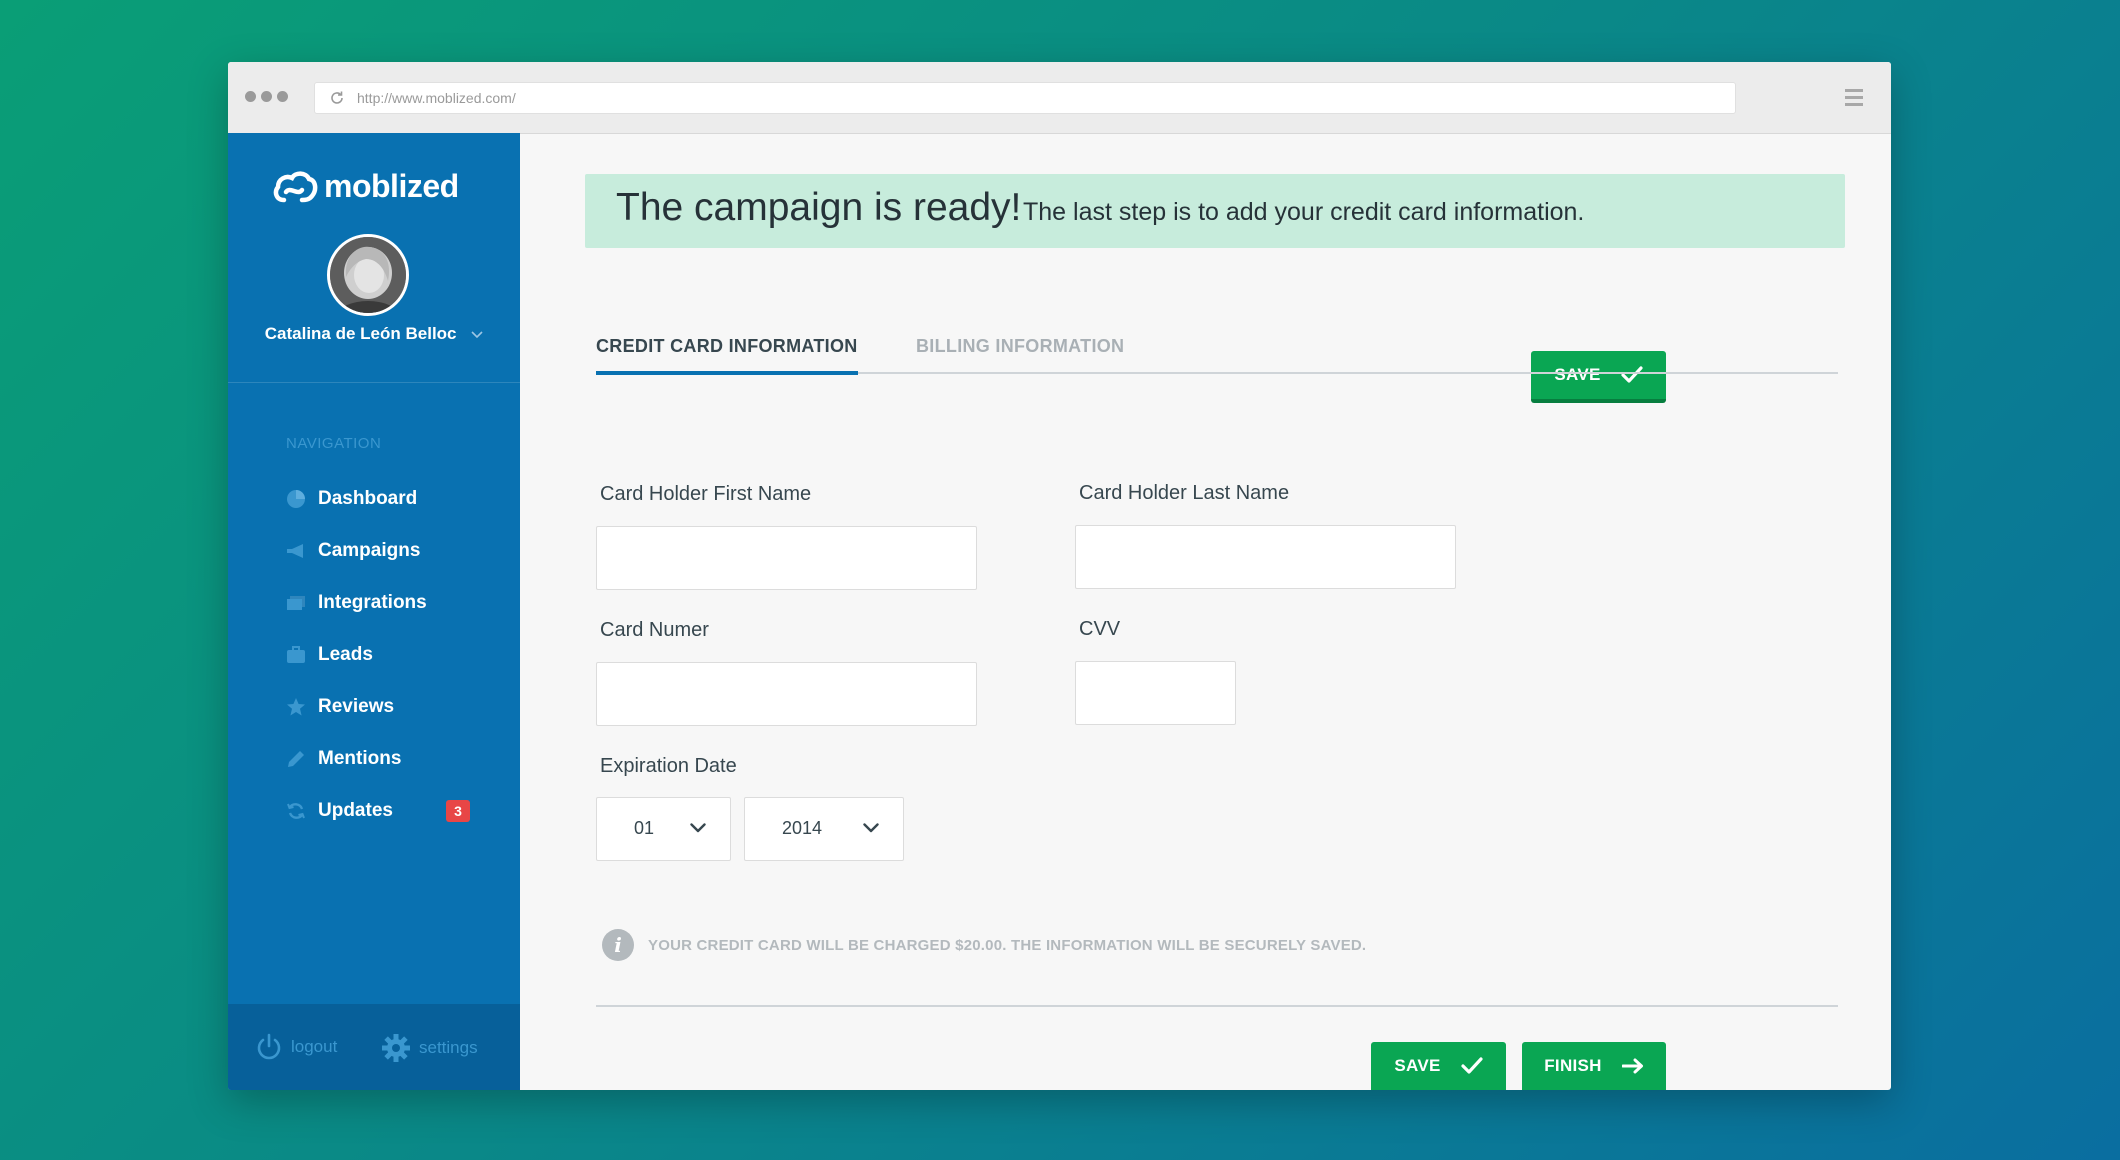 The image size is (2120, 1160). I want to click on pie-chart-icon, so click(296, 499).